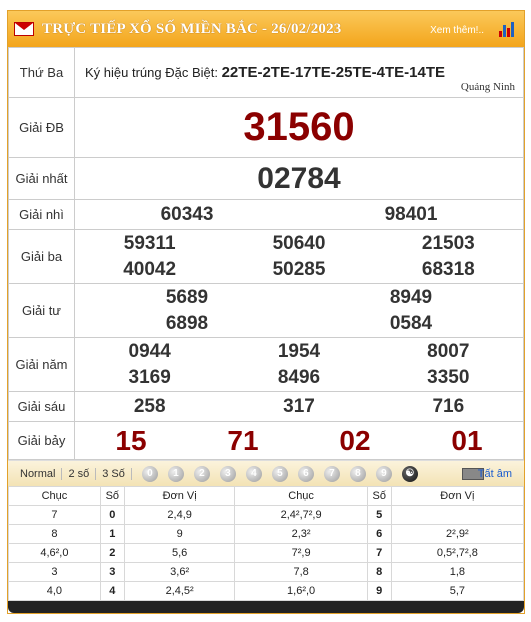  Describe the element at coordinates (112, 553) in the screenshot. I see `cell: 2` at that location.